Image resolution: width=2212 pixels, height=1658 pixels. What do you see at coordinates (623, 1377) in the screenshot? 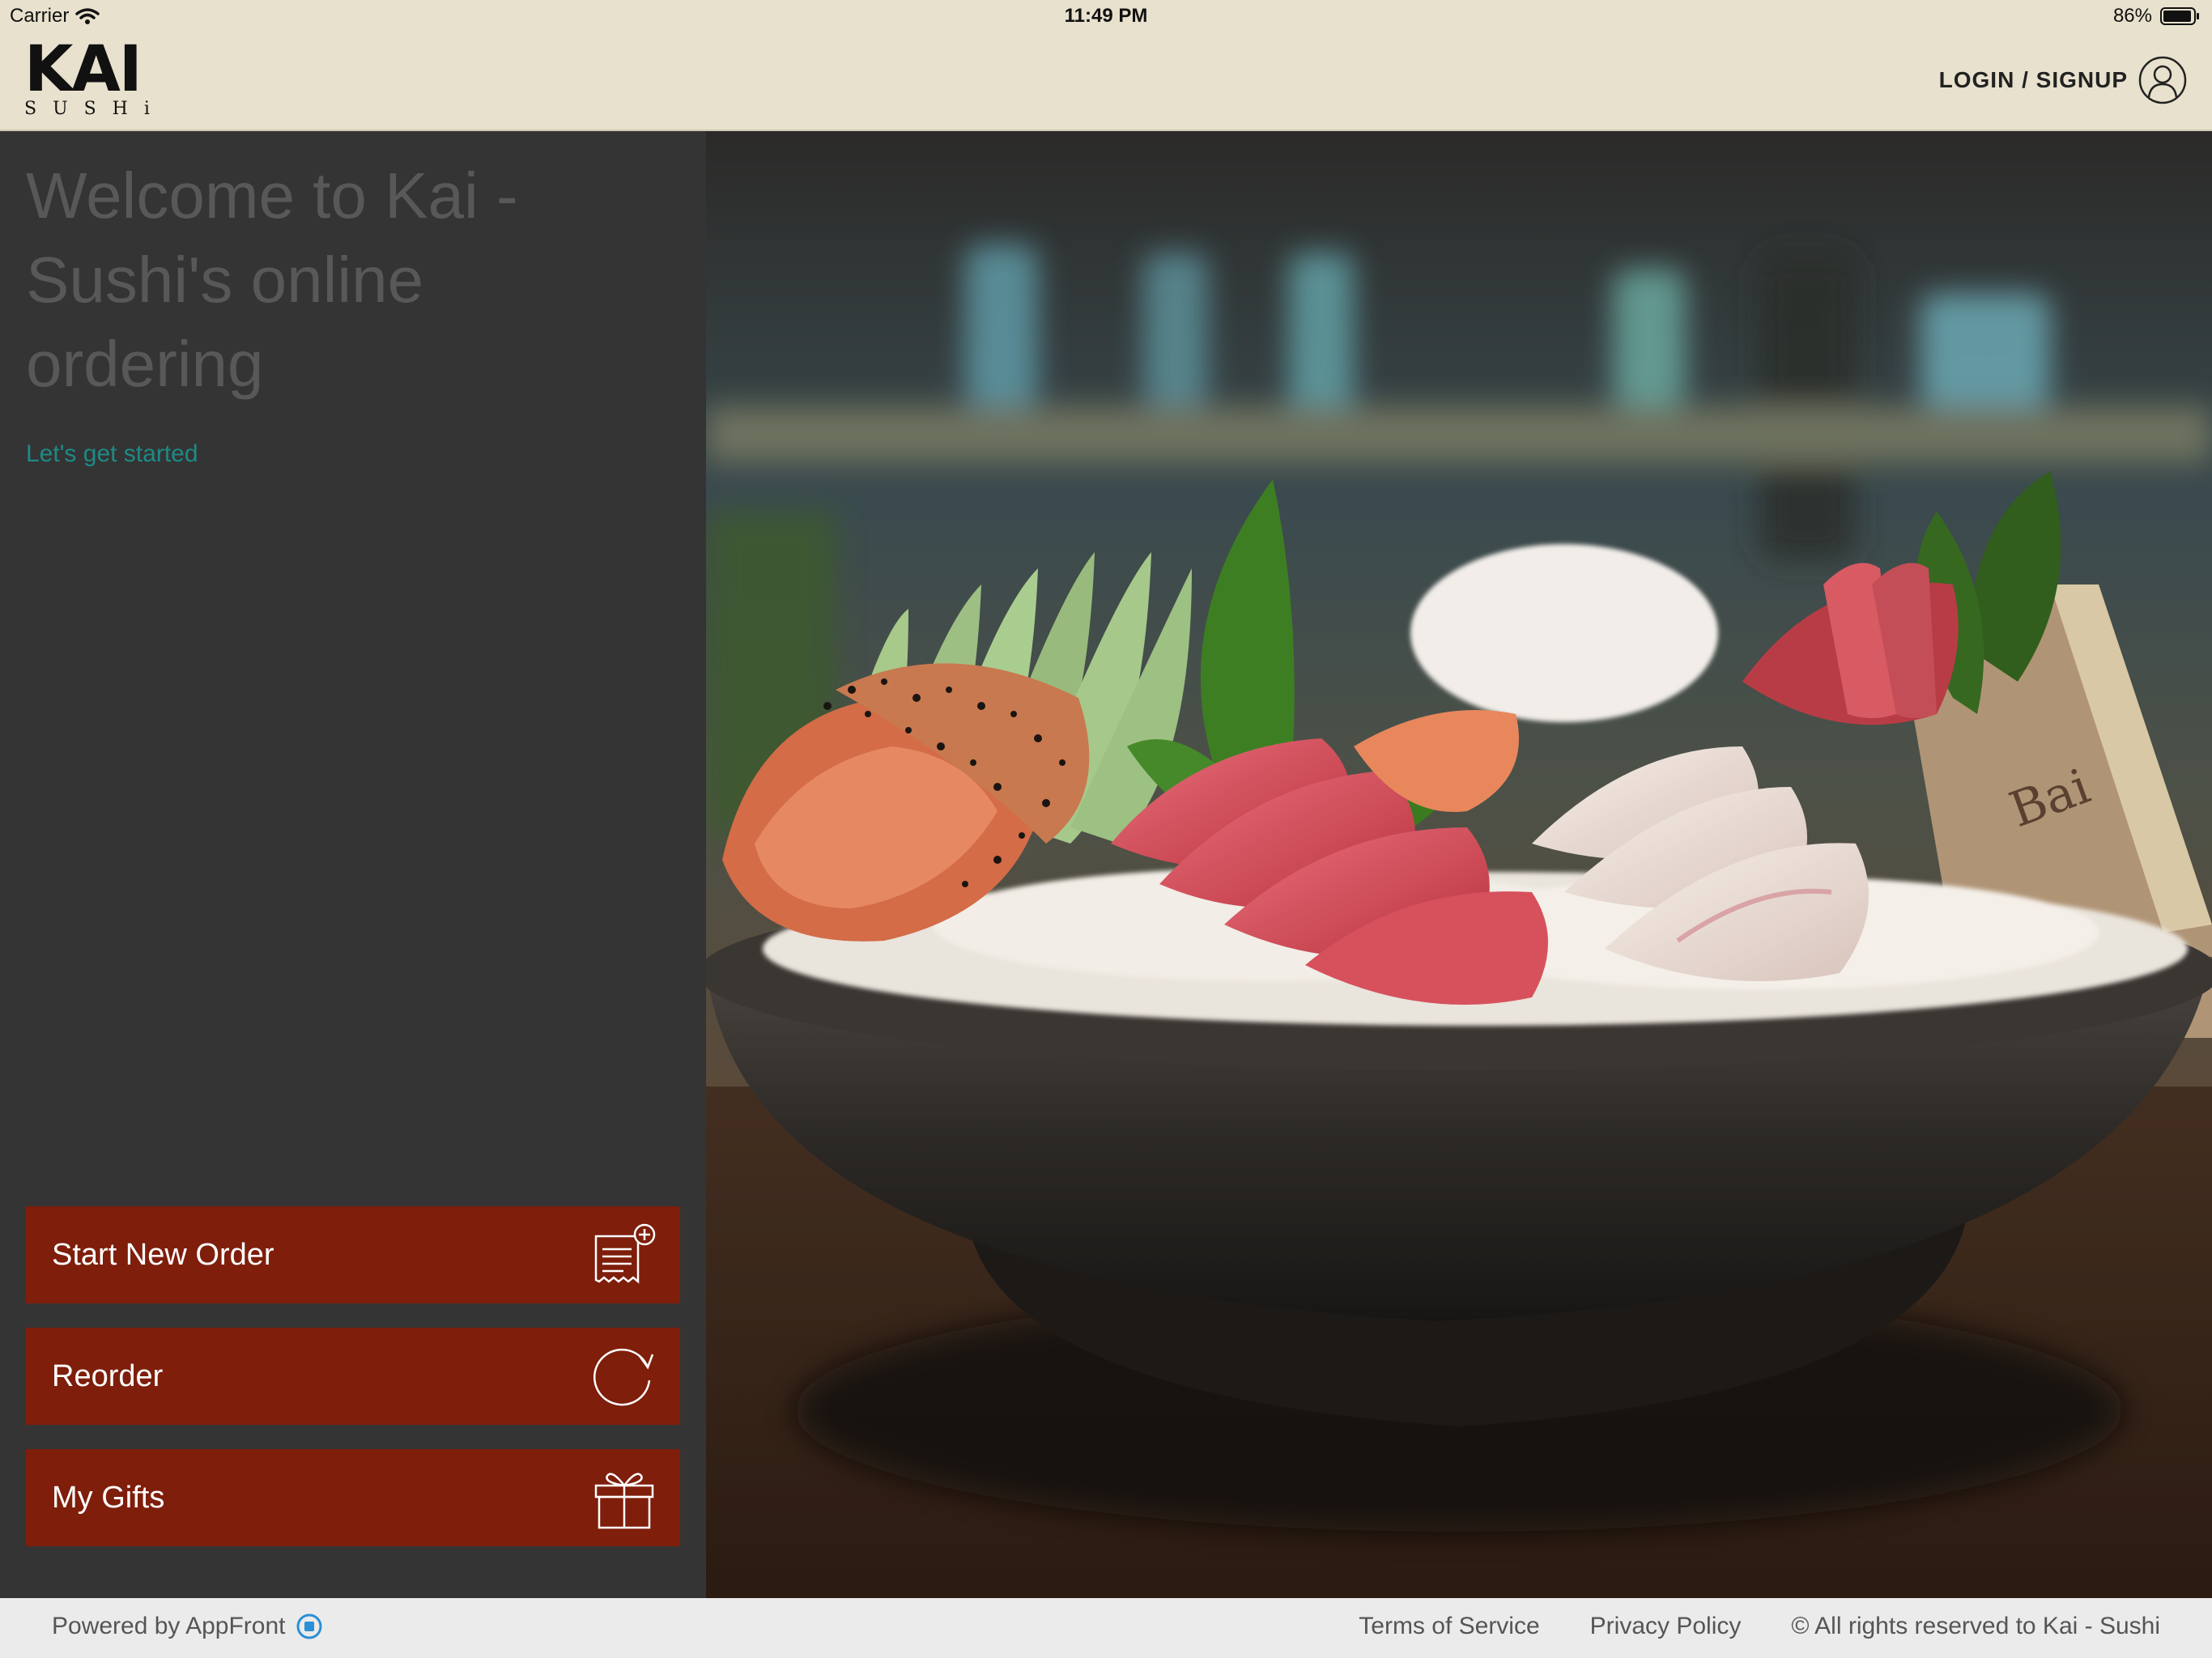
I see `refresh-icon` at bounding box center [623, 1377].